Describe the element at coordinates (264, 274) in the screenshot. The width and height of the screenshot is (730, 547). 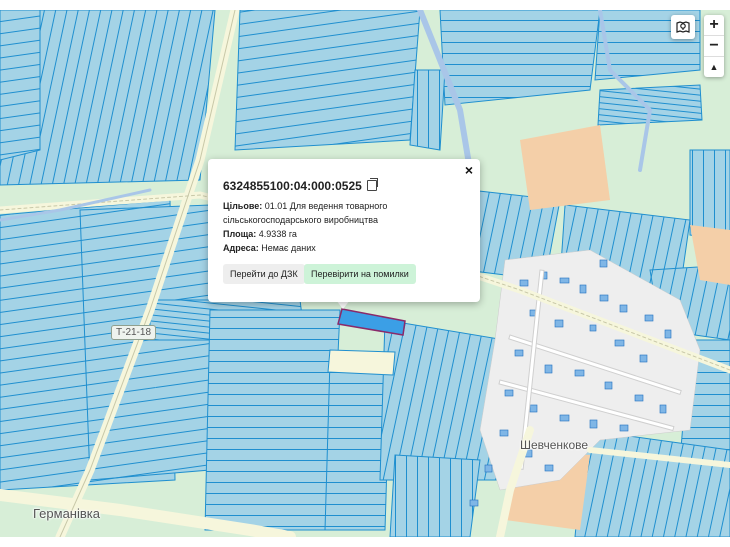
I see `go-to-dzk-button: Перейти до ДЗК` at that location.